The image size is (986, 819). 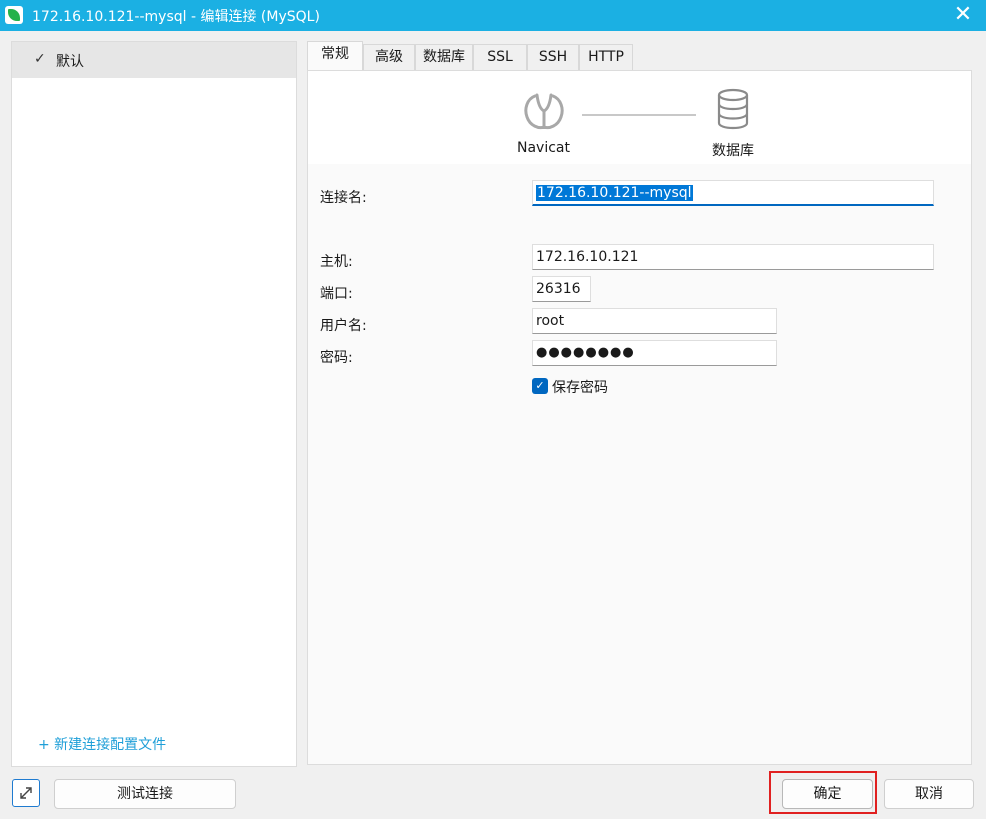 I want to click on save-password-checkbox: ✓, so click(x=540, y=386).